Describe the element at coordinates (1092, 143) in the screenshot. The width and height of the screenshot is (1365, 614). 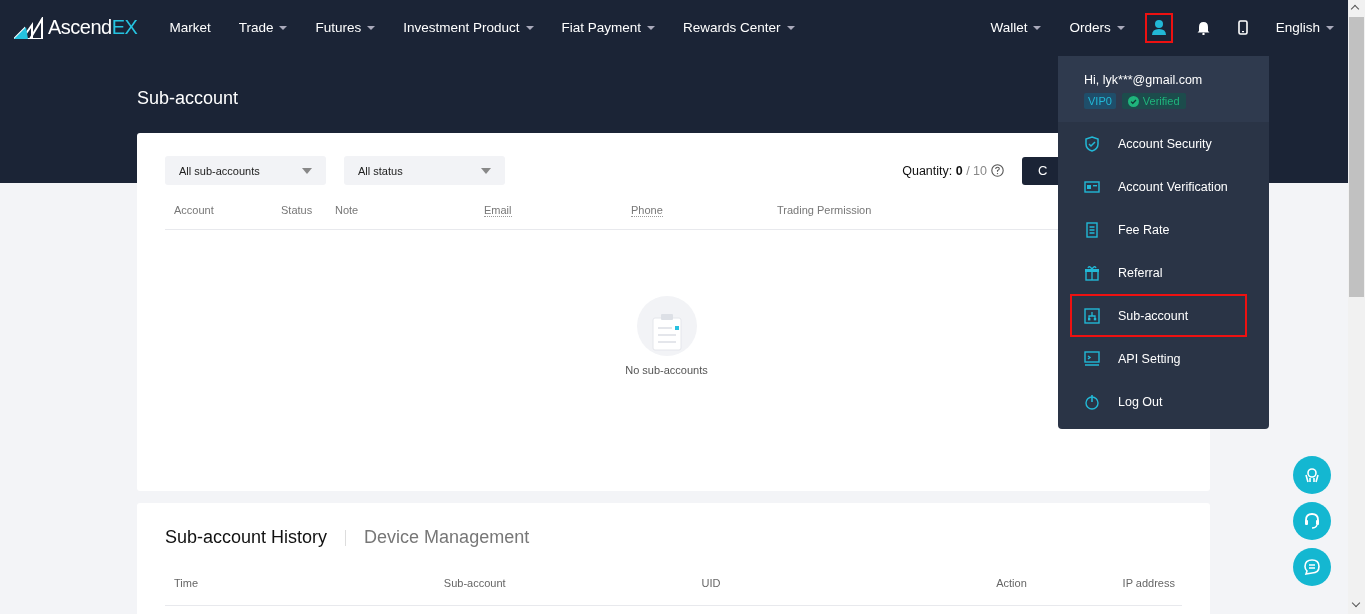
I see `shield-icon` at that location.